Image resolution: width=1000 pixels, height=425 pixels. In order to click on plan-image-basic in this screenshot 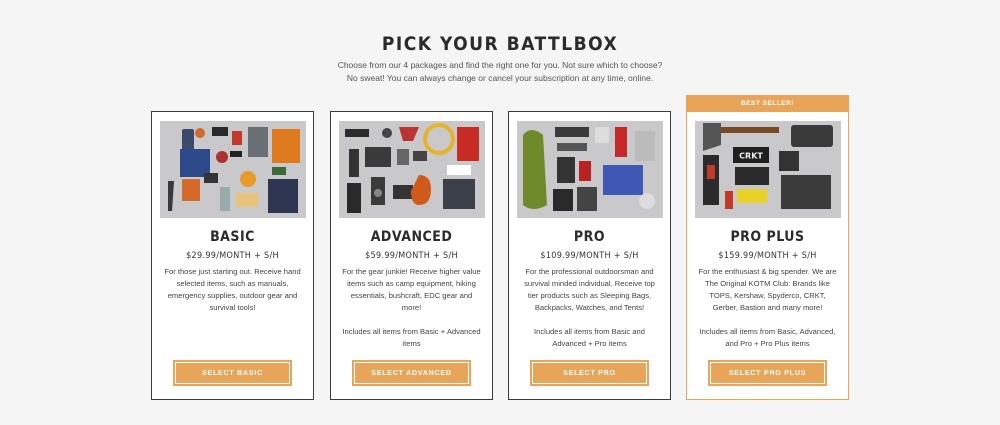, I will do `click(233, 169)`.